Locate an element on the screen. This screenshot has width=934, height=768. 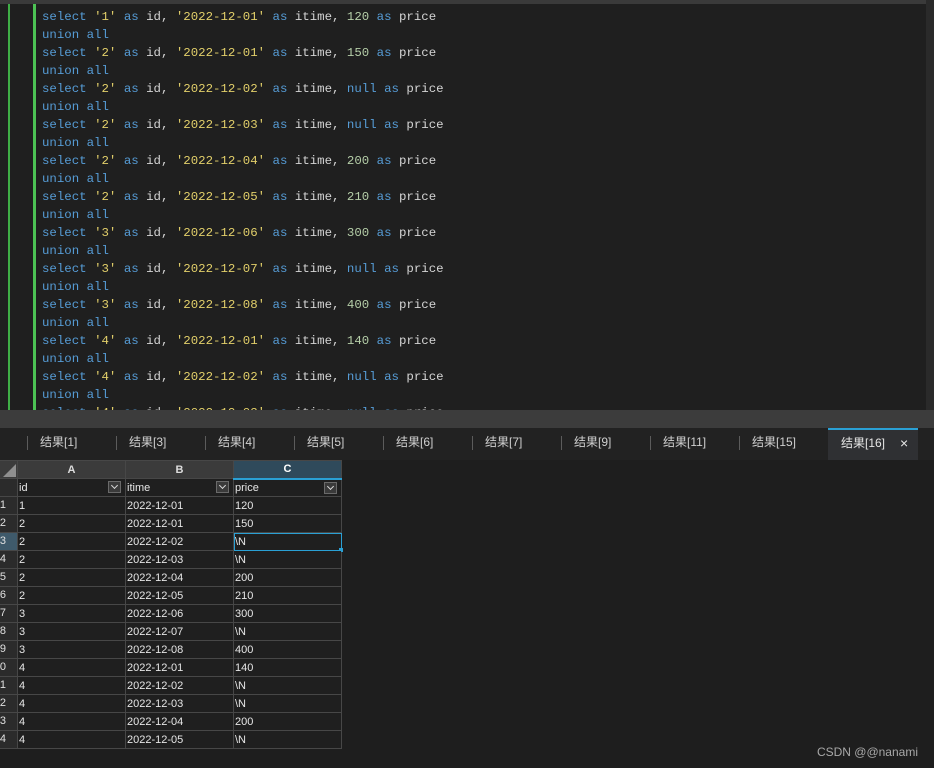
result-tab: 结果[1] is located at coordinates (71, 444).